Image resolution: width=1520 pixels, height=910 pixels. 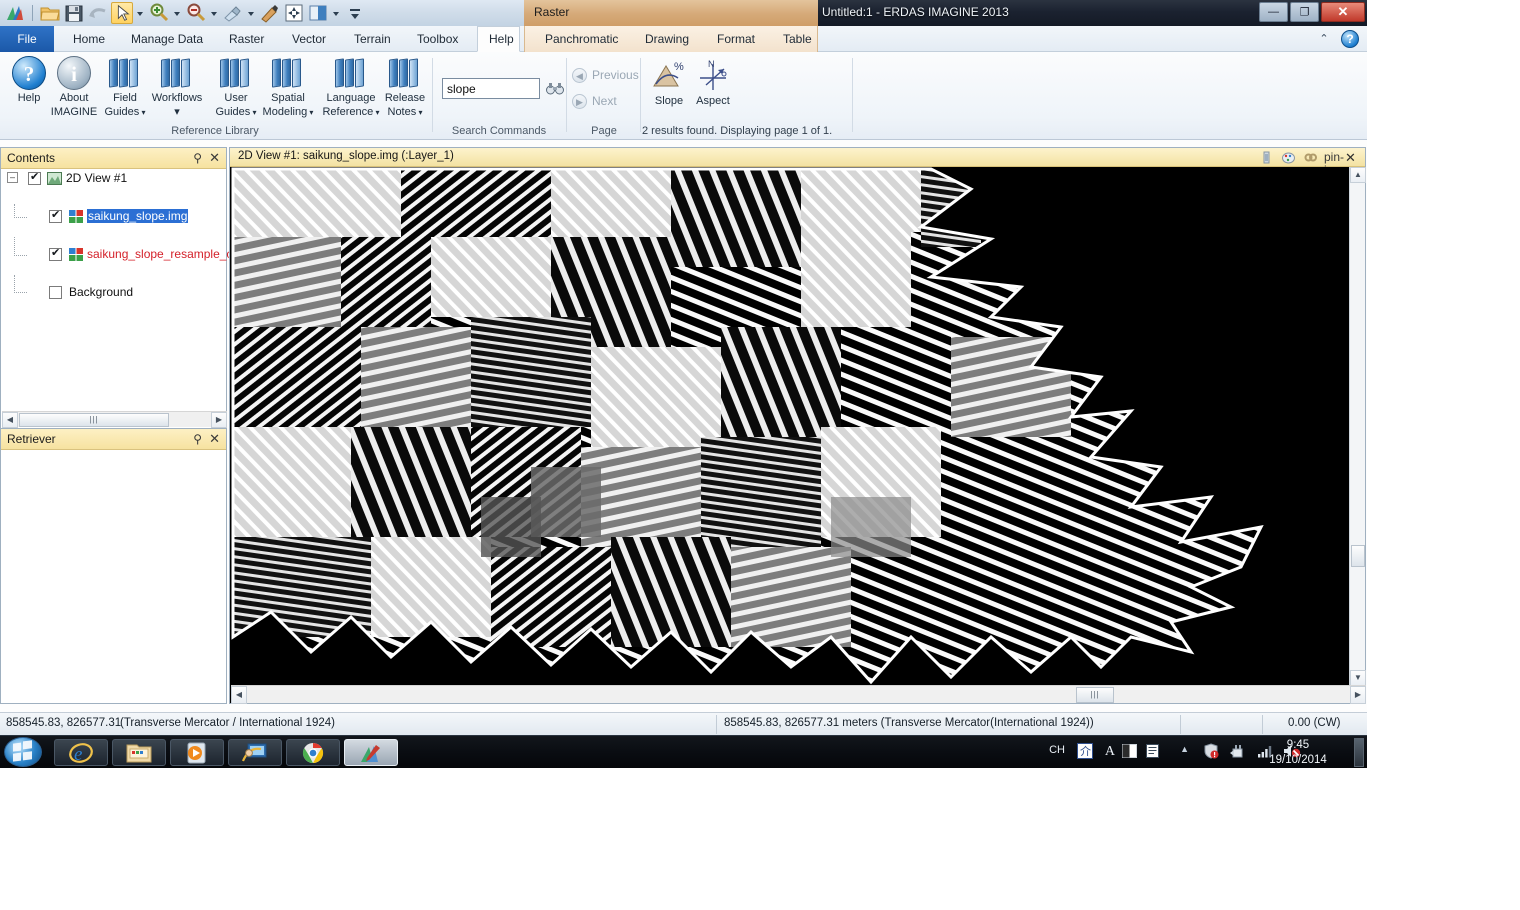 What do you see at coordinates (89, 39) in the screenshot?
I see `tab-home: Home` at bounding box center [89, 39].